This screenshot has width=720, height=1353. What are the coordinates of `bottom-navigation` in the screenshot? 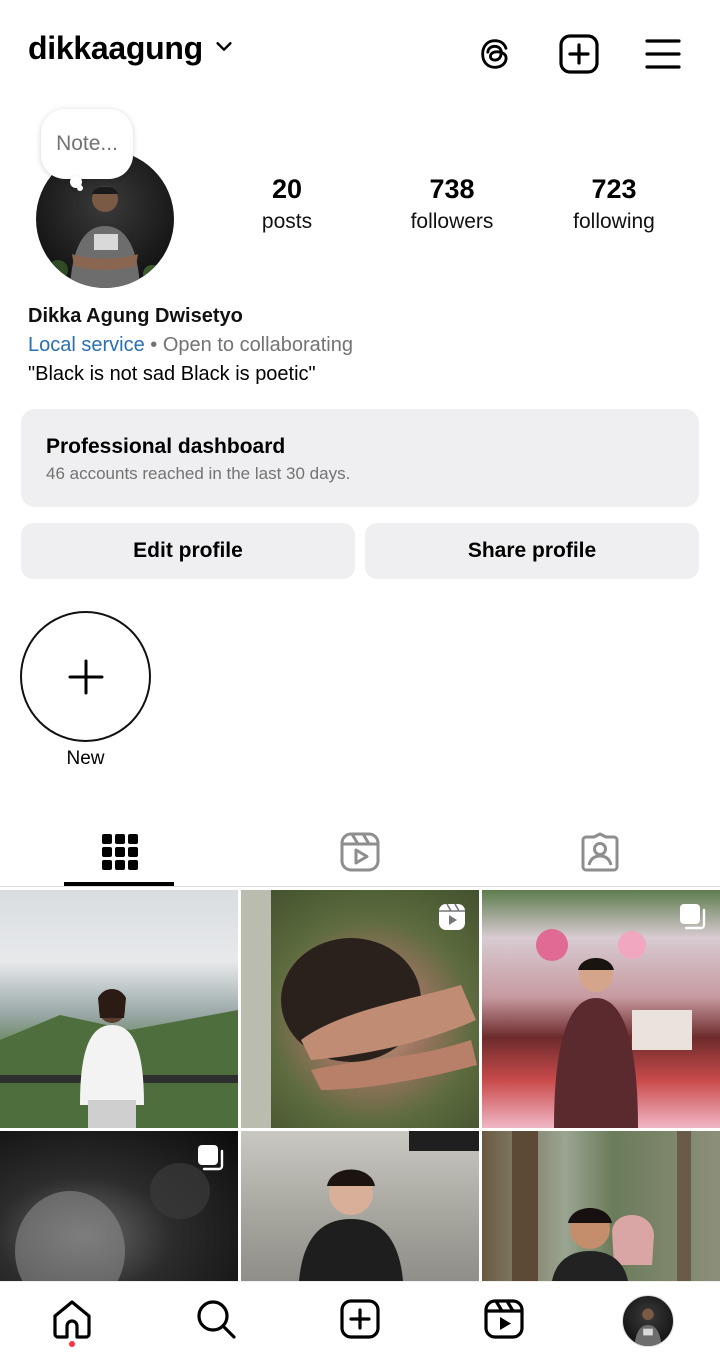 It's located at (360, 1317).